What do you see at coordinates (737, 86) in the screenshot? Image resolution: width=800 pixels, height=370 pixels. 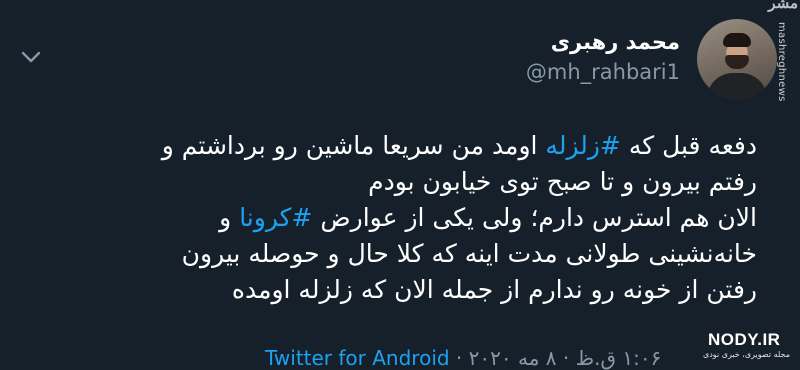 I see `avatar-shirt` at bounding box center [737, 86].